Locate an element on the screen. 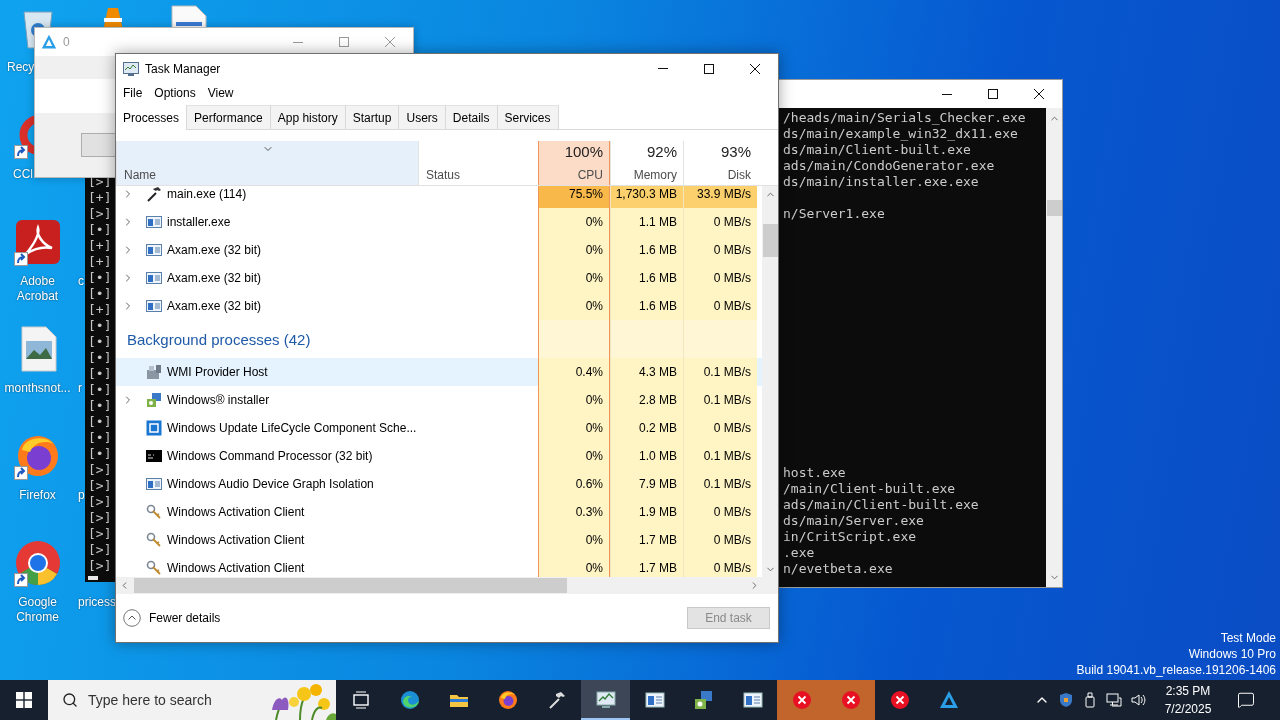 This screenshot has width=1280, height=720. tab: Details is located at coordinates (471, 117).